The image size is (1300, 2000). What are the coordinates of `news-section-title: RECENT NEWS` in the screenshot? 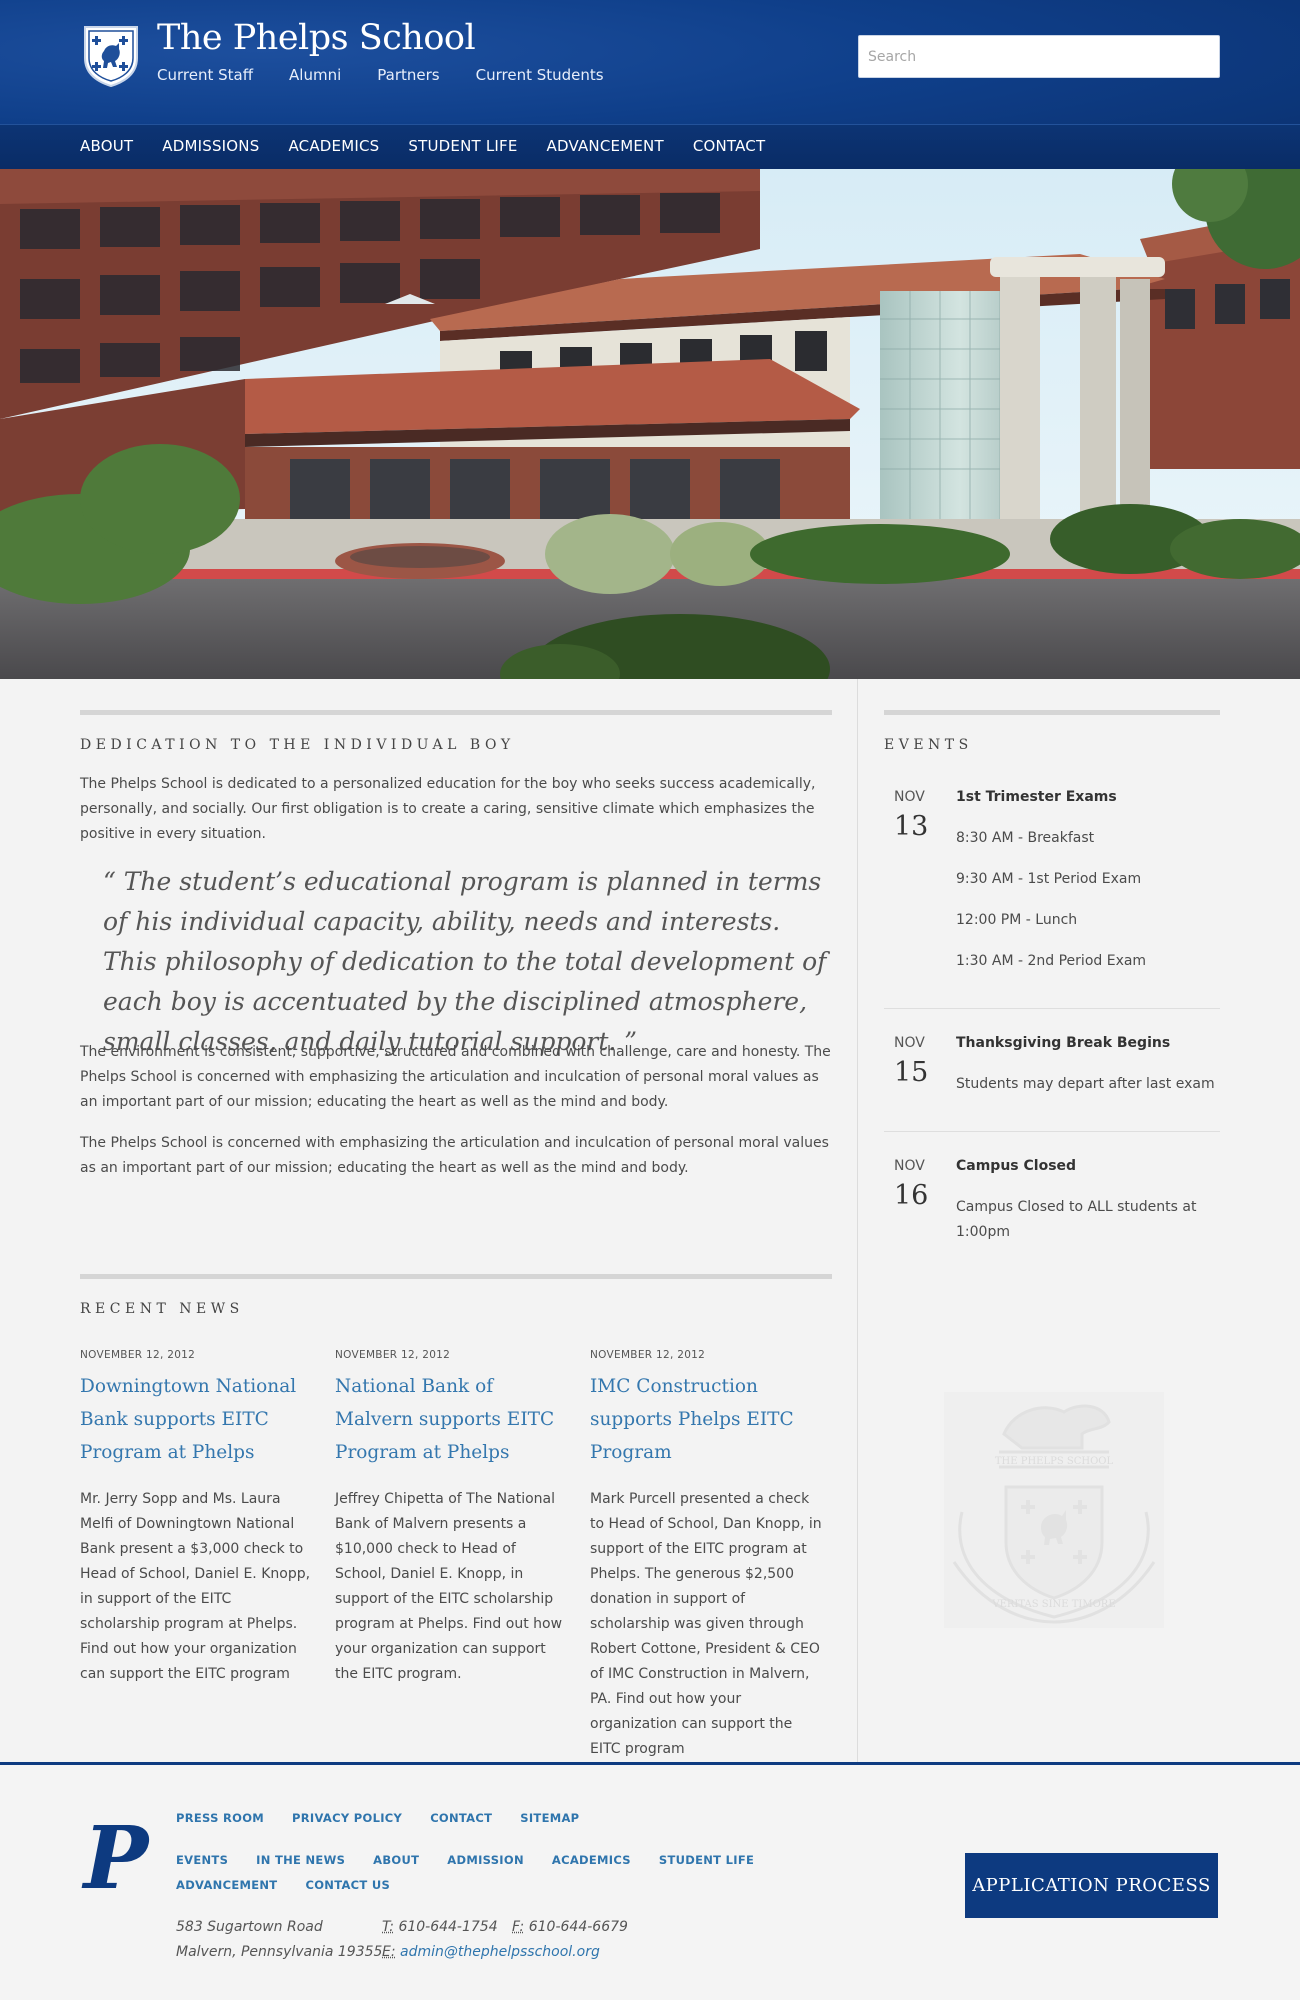 It's located at (162, 1309).